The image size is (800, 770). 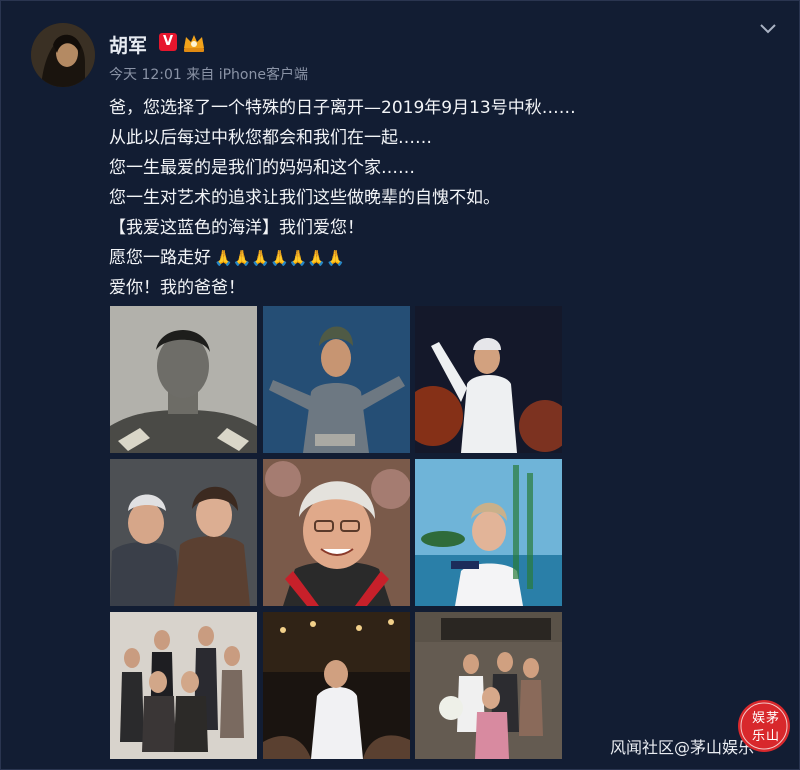 I want to click on svg-text: 乐, so click(x=758, y=736).